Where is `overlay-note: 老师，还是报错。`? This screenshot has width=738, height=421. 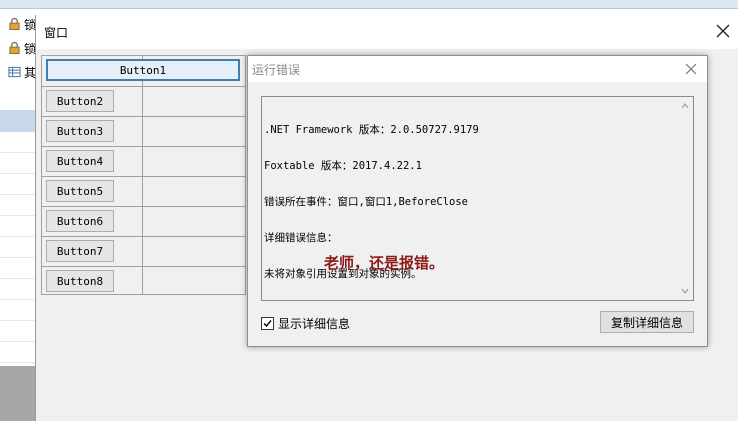 overlay-note: 老师，还是报错。 is located at coordinates (384, 263).